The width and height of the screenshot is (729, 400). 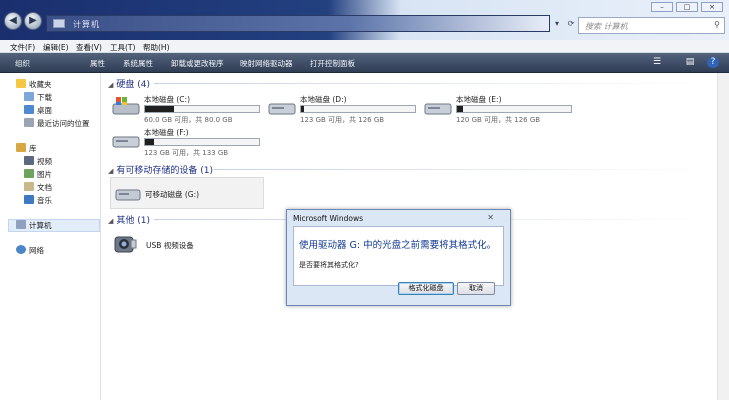 I want to click on address-path: 计算机, so click(x=86, y=24).